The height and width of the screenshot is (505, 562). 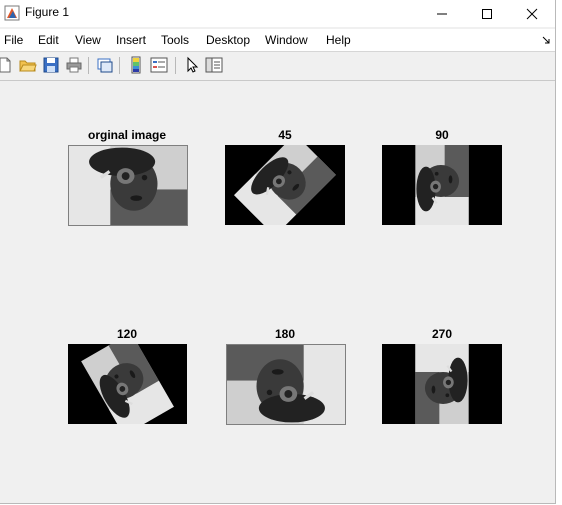 I want to click on subplot-title: 45, so click(x=285, y=135).